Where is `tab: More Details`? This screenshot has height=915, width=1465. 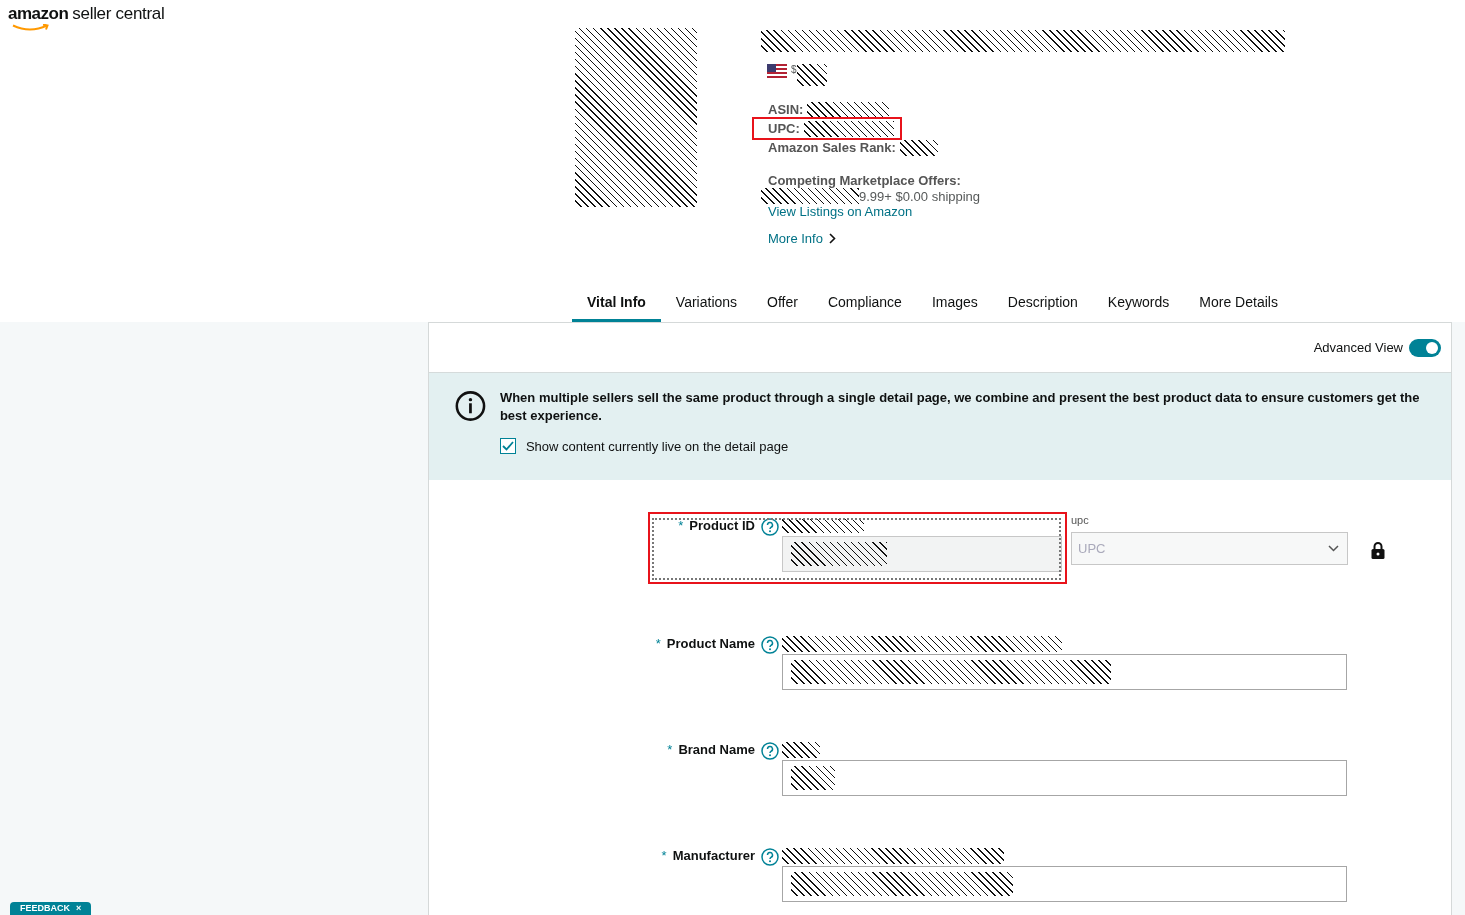
tab: More Details is located at coordinates (1238, 300).